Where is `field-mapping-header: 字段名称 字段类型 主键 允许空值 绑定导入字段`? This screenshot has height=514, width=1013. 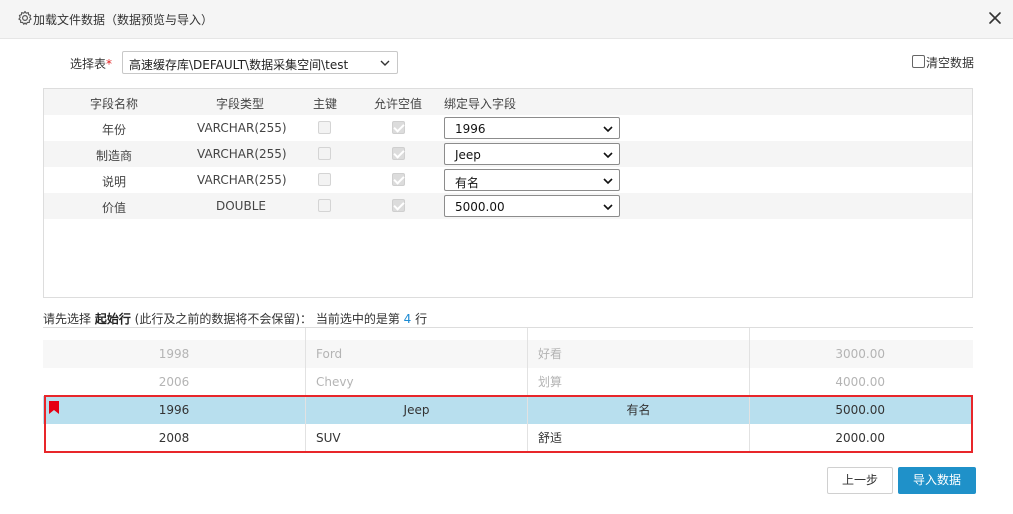 field-mapping-header: 字段名称 字段类型 主键 允许空值 绑定导入字段 is located at coordinates (508, 102).